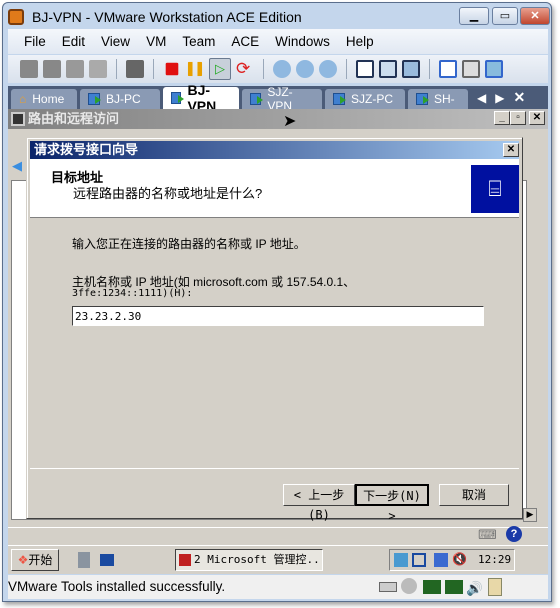 The width and height of the screenshot is (560, 608). Describe the element at coordinates (409, 586) in the screenshot. I see `cdrom-icon` at that location.